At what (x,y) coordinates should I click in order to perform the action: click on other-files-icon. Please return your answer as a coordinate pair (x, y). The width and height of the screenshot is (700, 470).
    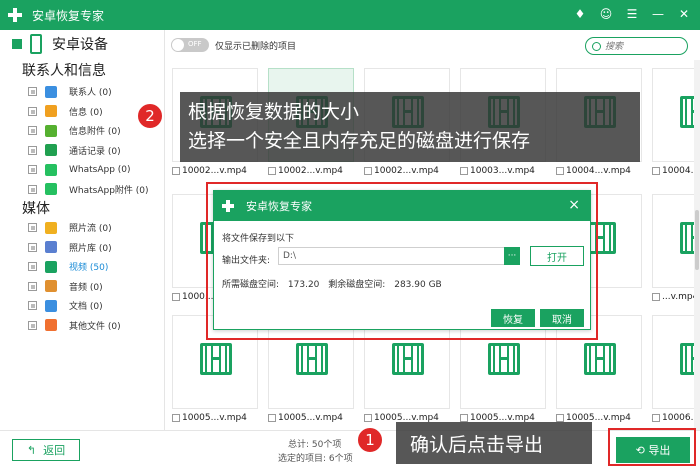
    Looking at the image, I should click on (51, 325).